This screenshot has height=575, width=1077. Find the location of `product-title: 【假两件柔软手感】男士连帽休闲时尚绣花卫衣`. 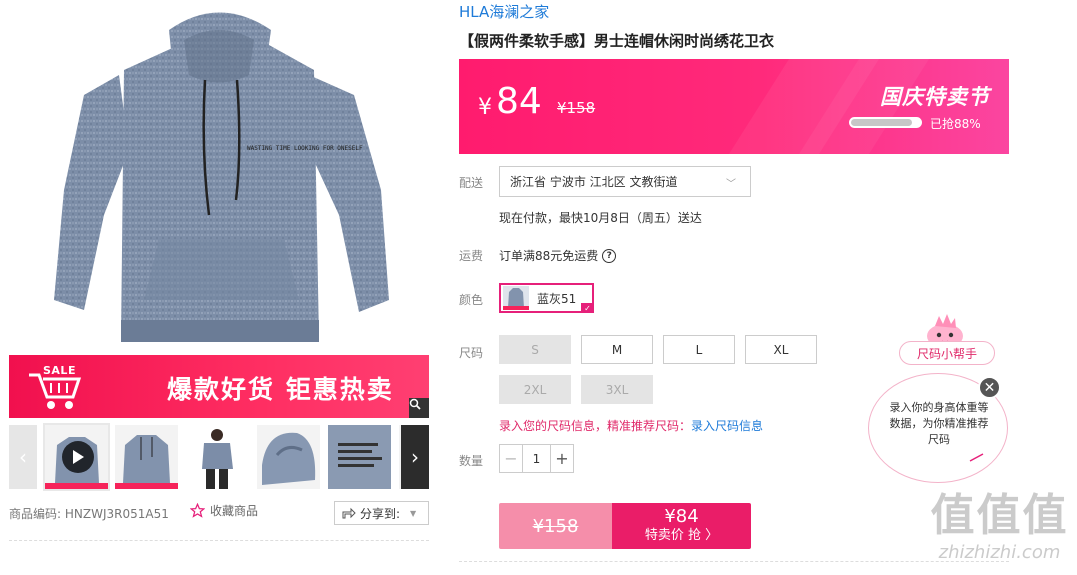

product-title: 【假两件柔软手感】男士连帽休闲时尚绣花卫衣 is located at coordinates (617, 41).